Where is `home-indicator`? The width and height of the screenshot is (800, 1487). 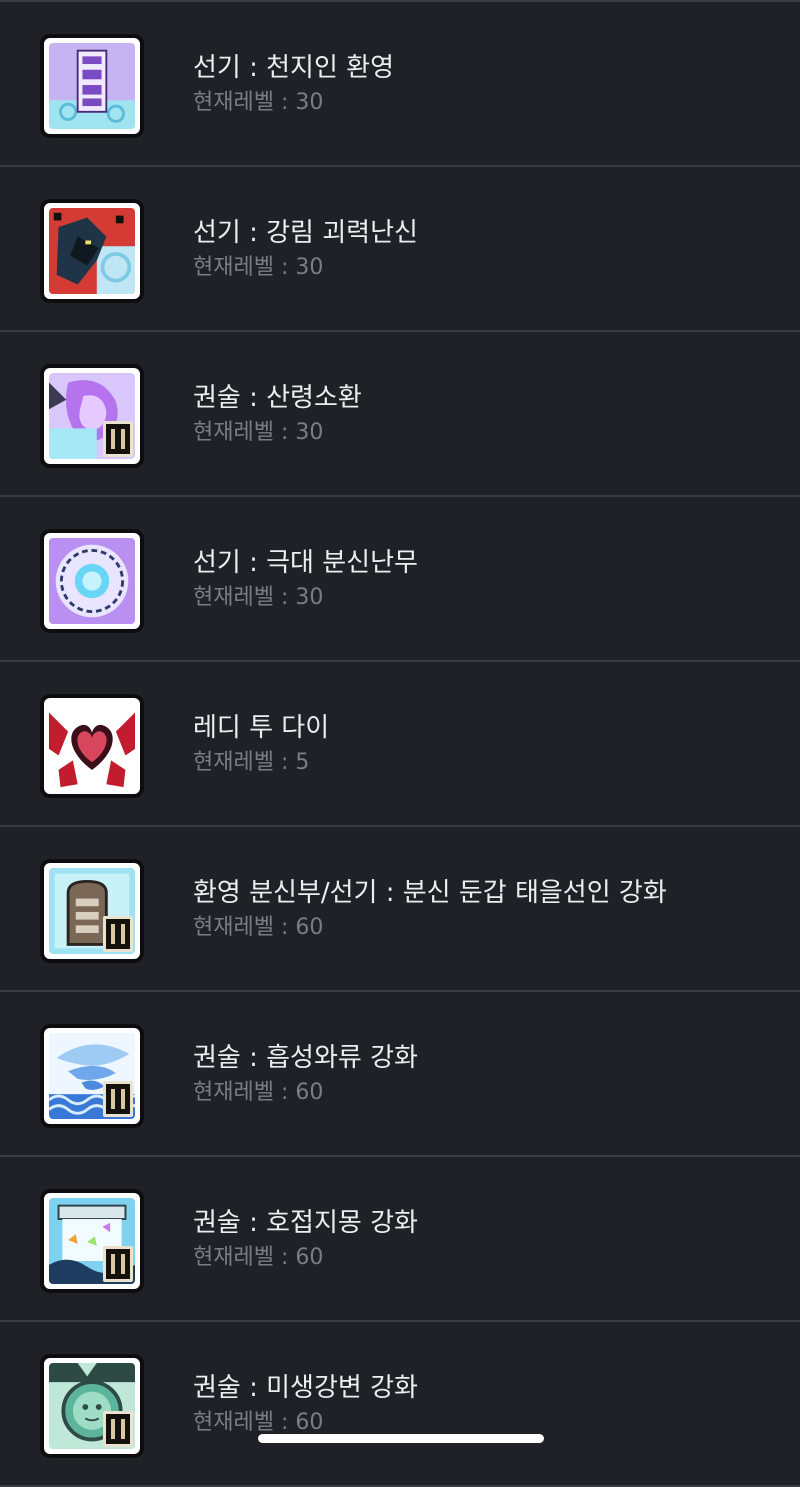
home-indicator is located at coordinates (401, 1438).